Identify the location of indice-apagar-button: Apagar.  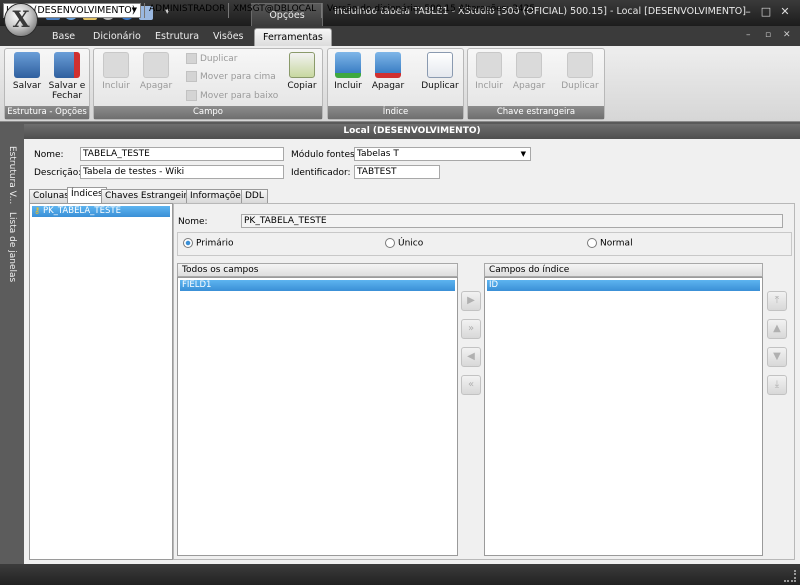
(388, 71).